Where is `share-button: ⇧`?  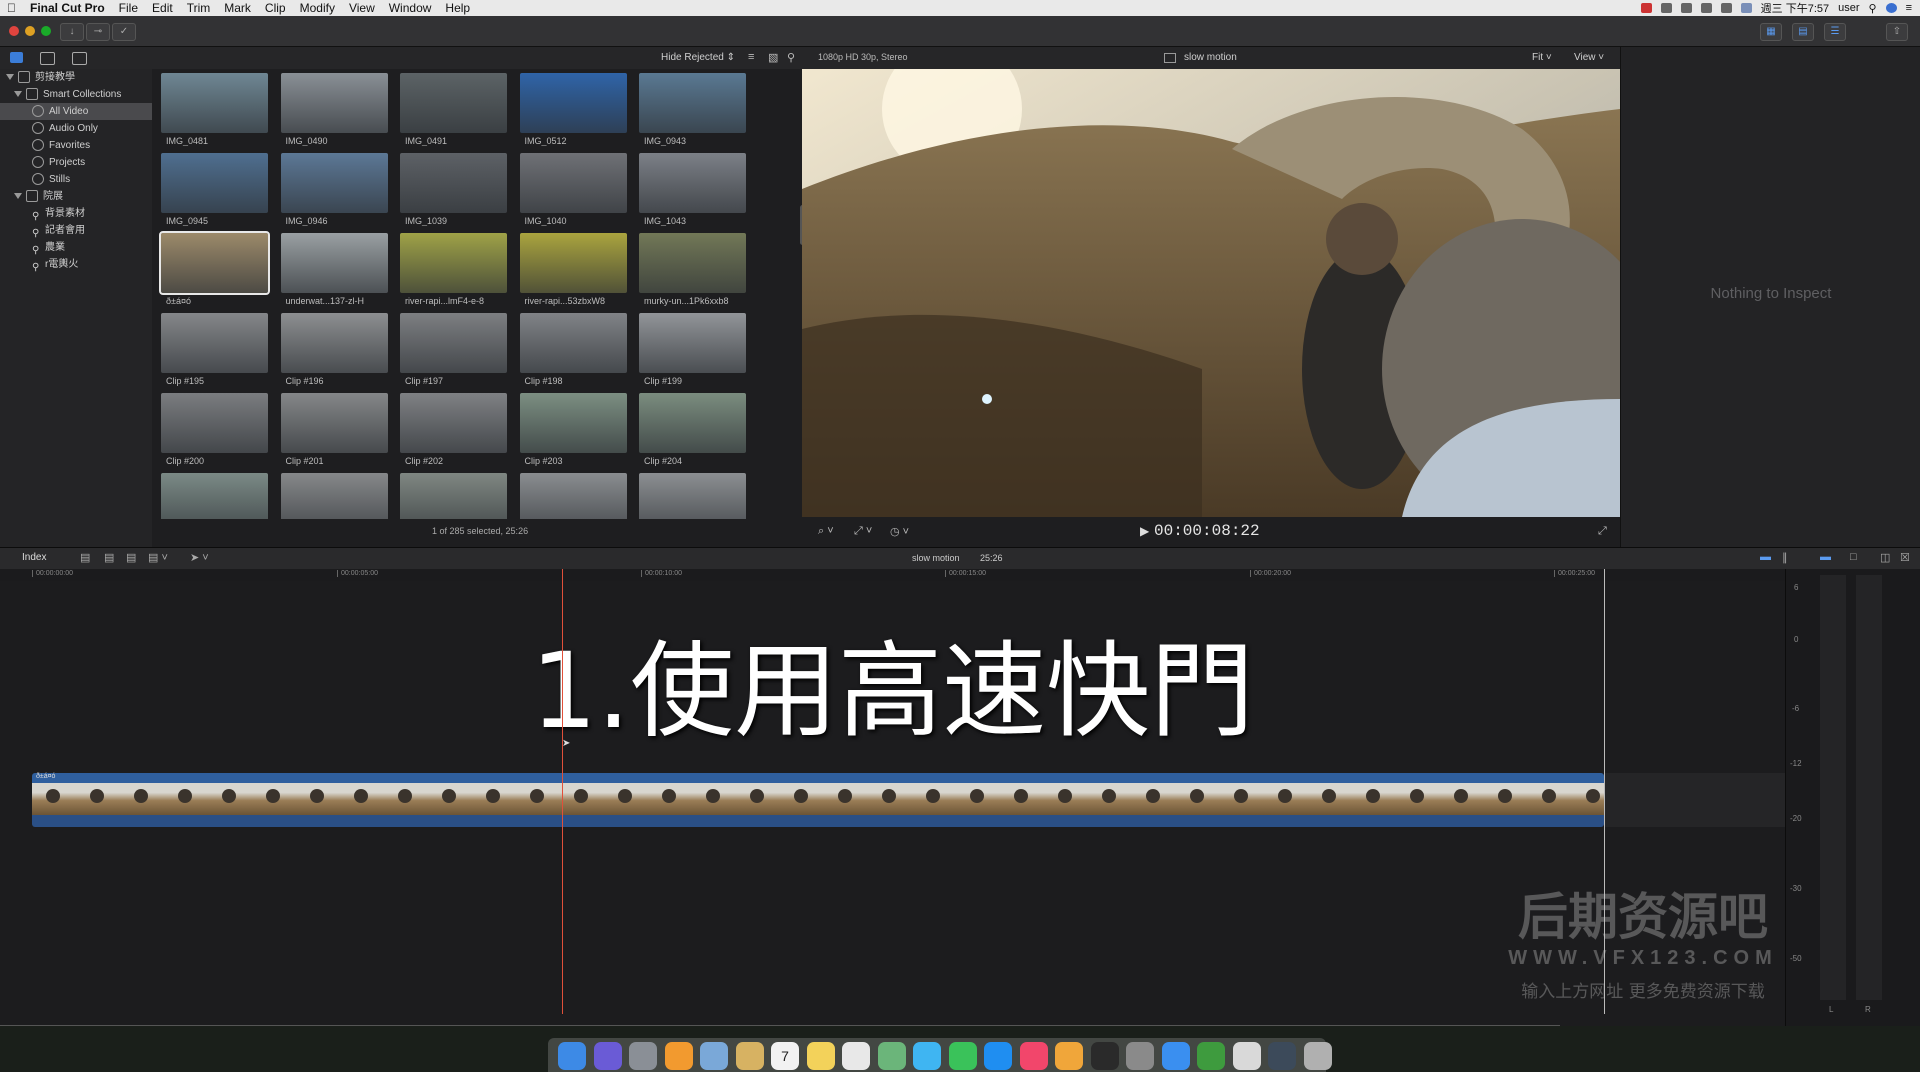
share-button: ⇧ is located at coordinates (1897, 32).